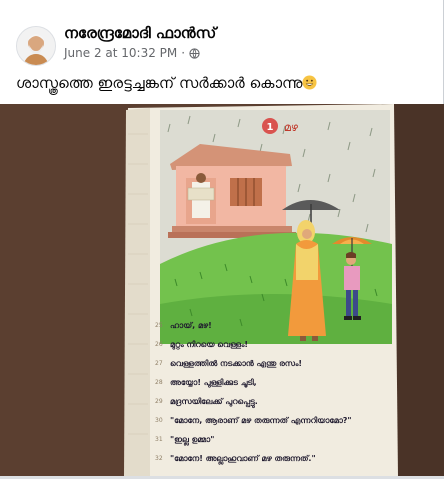  I want to click on line-number: 27, so click(159, 363).